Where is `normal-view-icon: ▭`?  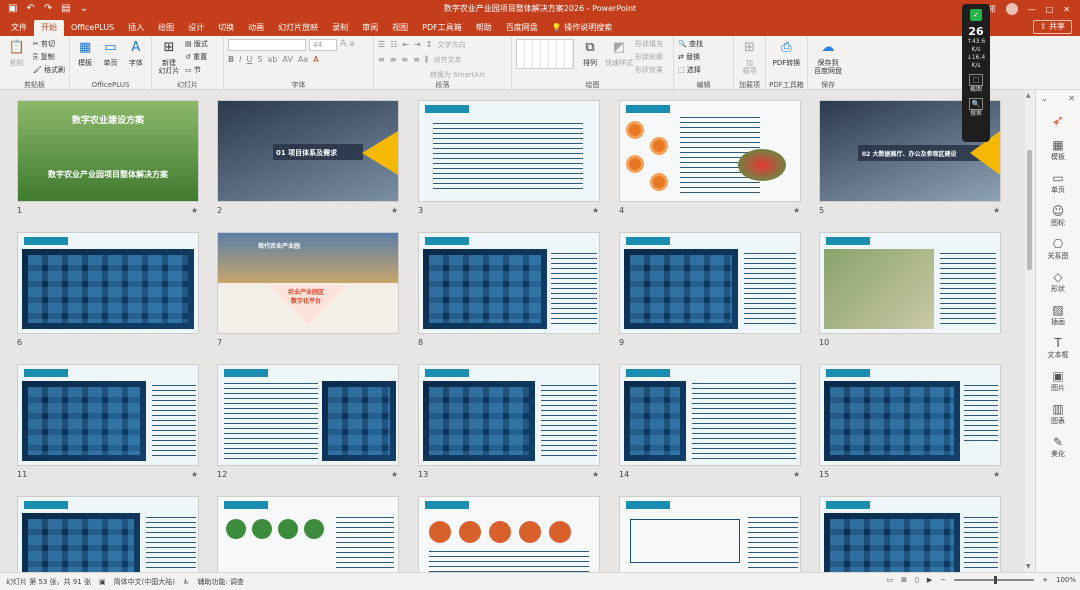 normal-view-icon: ▭ is located at coordinates (889, 580).